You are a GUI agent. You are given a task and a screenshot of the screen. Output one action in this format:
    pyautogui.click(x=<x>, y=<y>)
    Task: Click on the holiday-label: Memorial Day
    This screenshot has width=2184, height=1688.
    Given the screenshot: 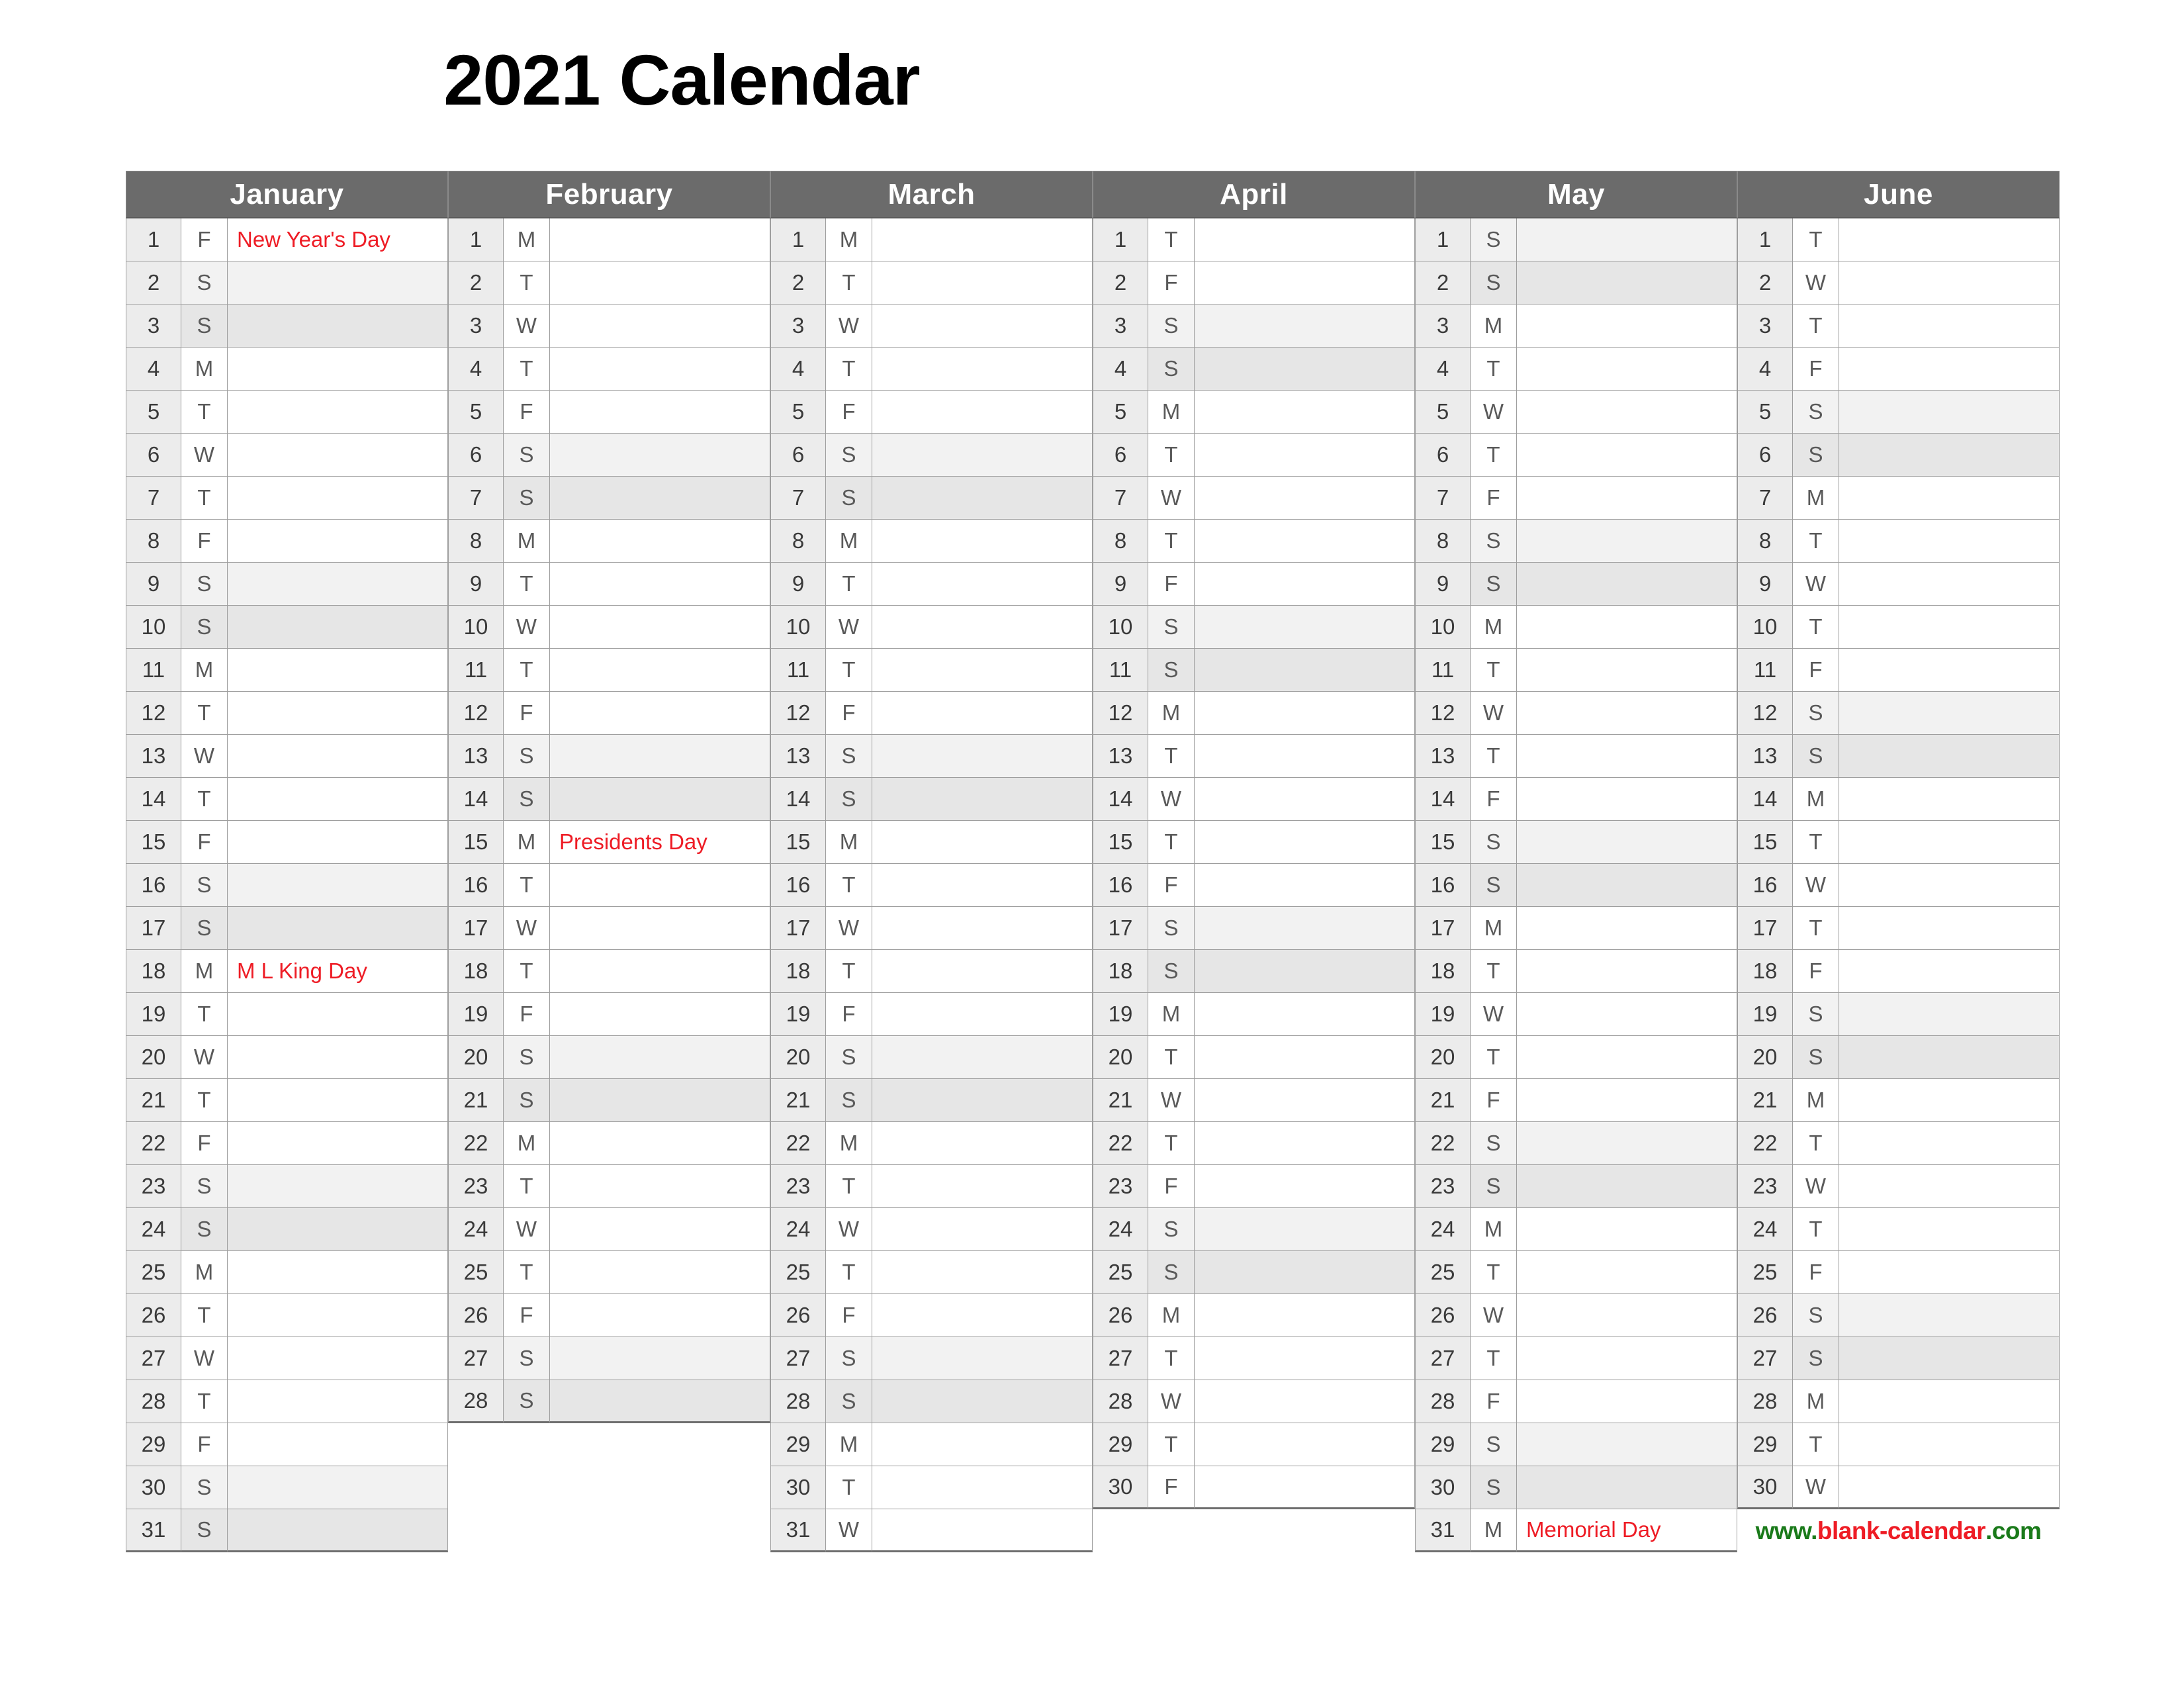 What is the action you would take?
    pyautogui.click(x=1627, y=1530)
    